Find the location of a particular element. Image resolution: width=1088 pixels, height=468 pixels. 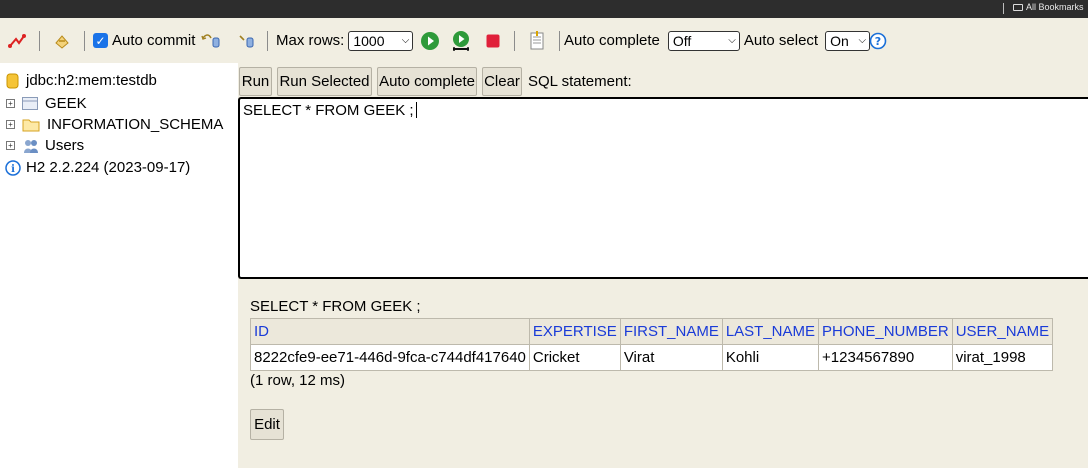

auto-select-value: On is located at coordinates (839, 40).